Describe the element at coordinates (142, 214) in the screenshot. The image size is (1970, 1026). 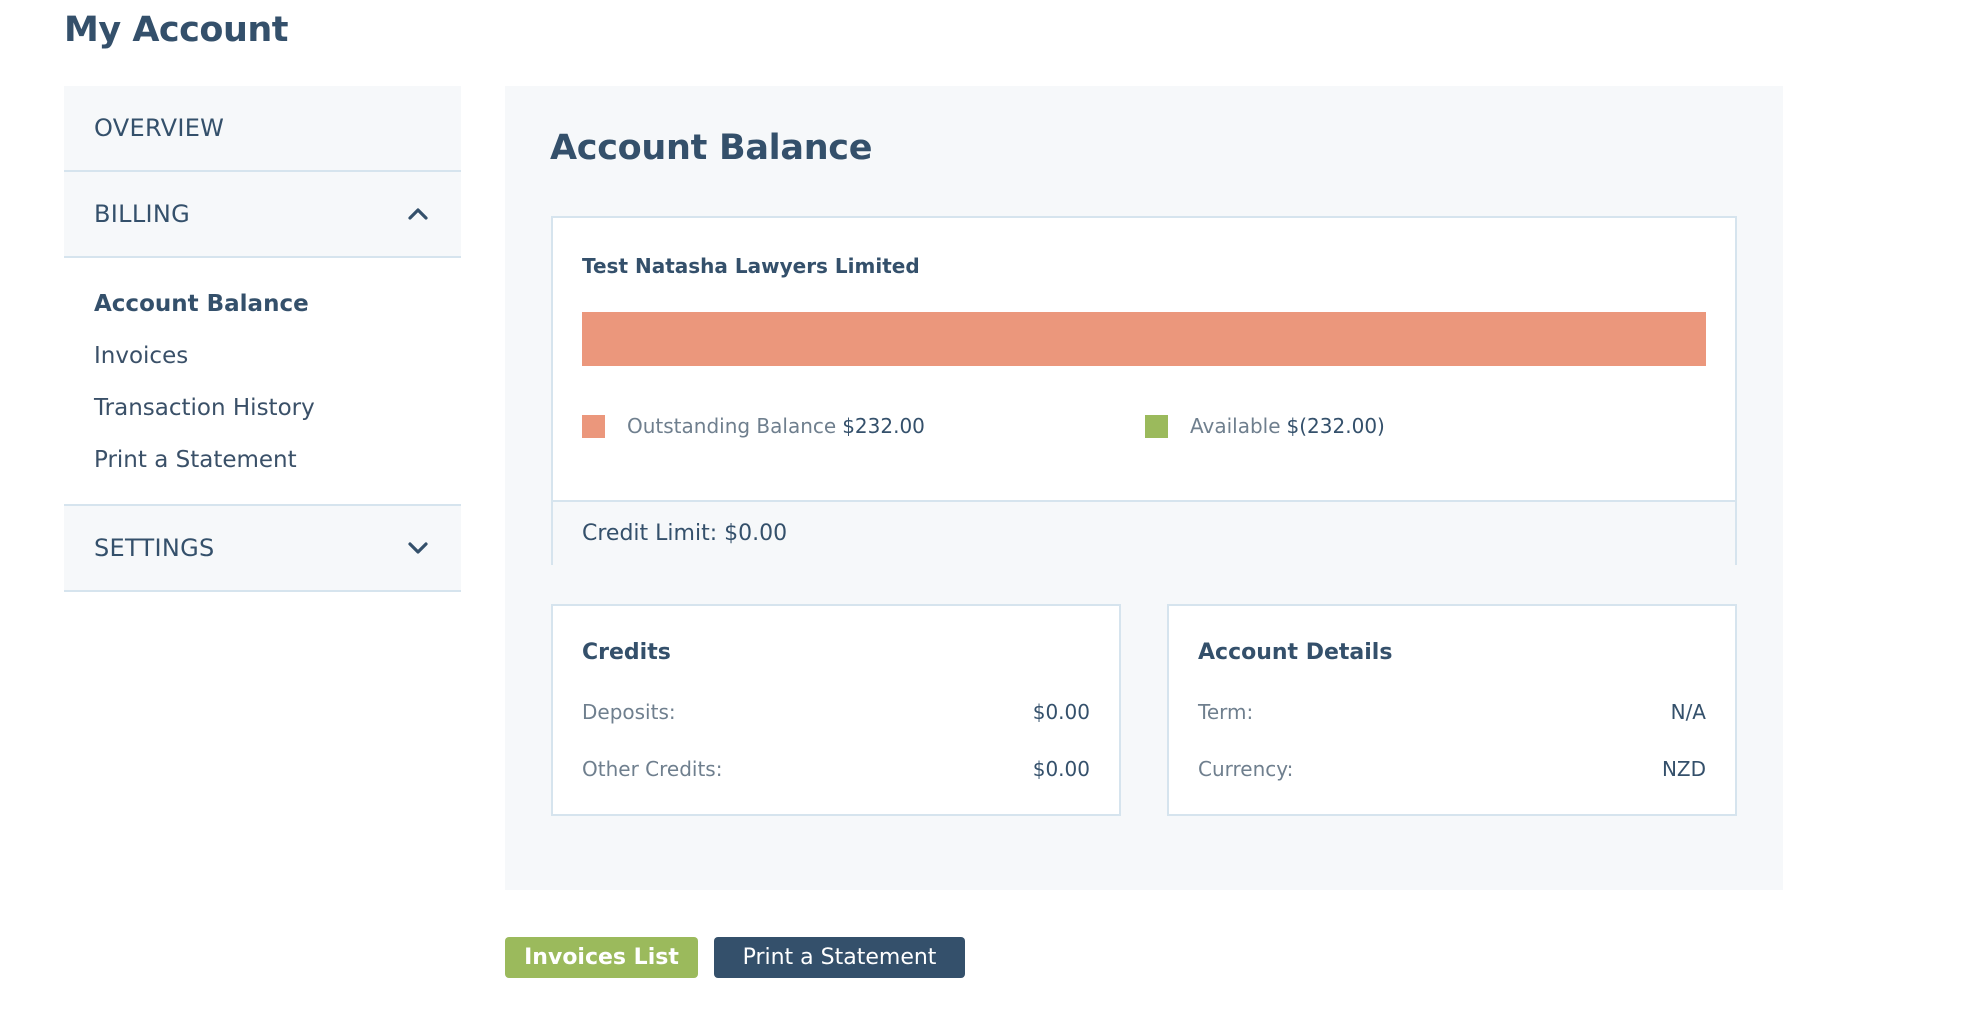
I see `sidebar-item-label: BILLING` at that location.